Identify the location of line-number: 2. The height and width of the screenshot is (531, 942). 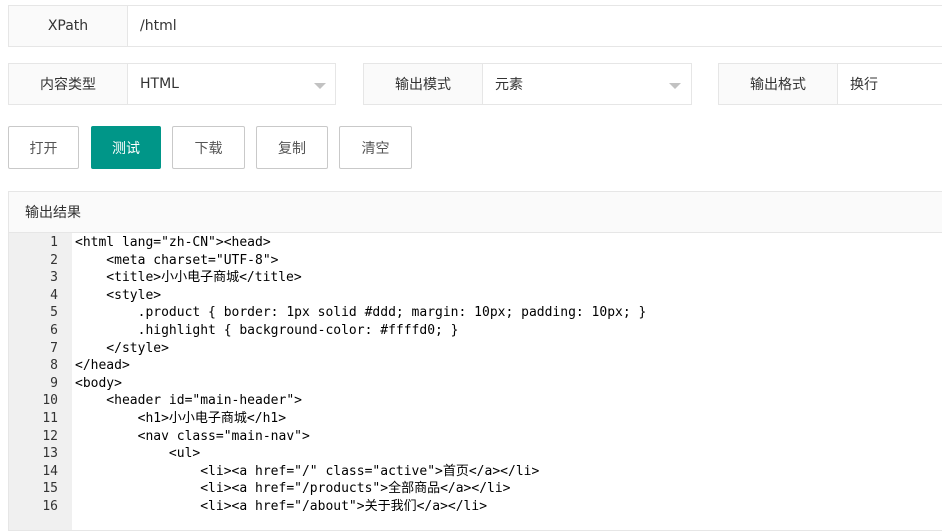
(54, 260).